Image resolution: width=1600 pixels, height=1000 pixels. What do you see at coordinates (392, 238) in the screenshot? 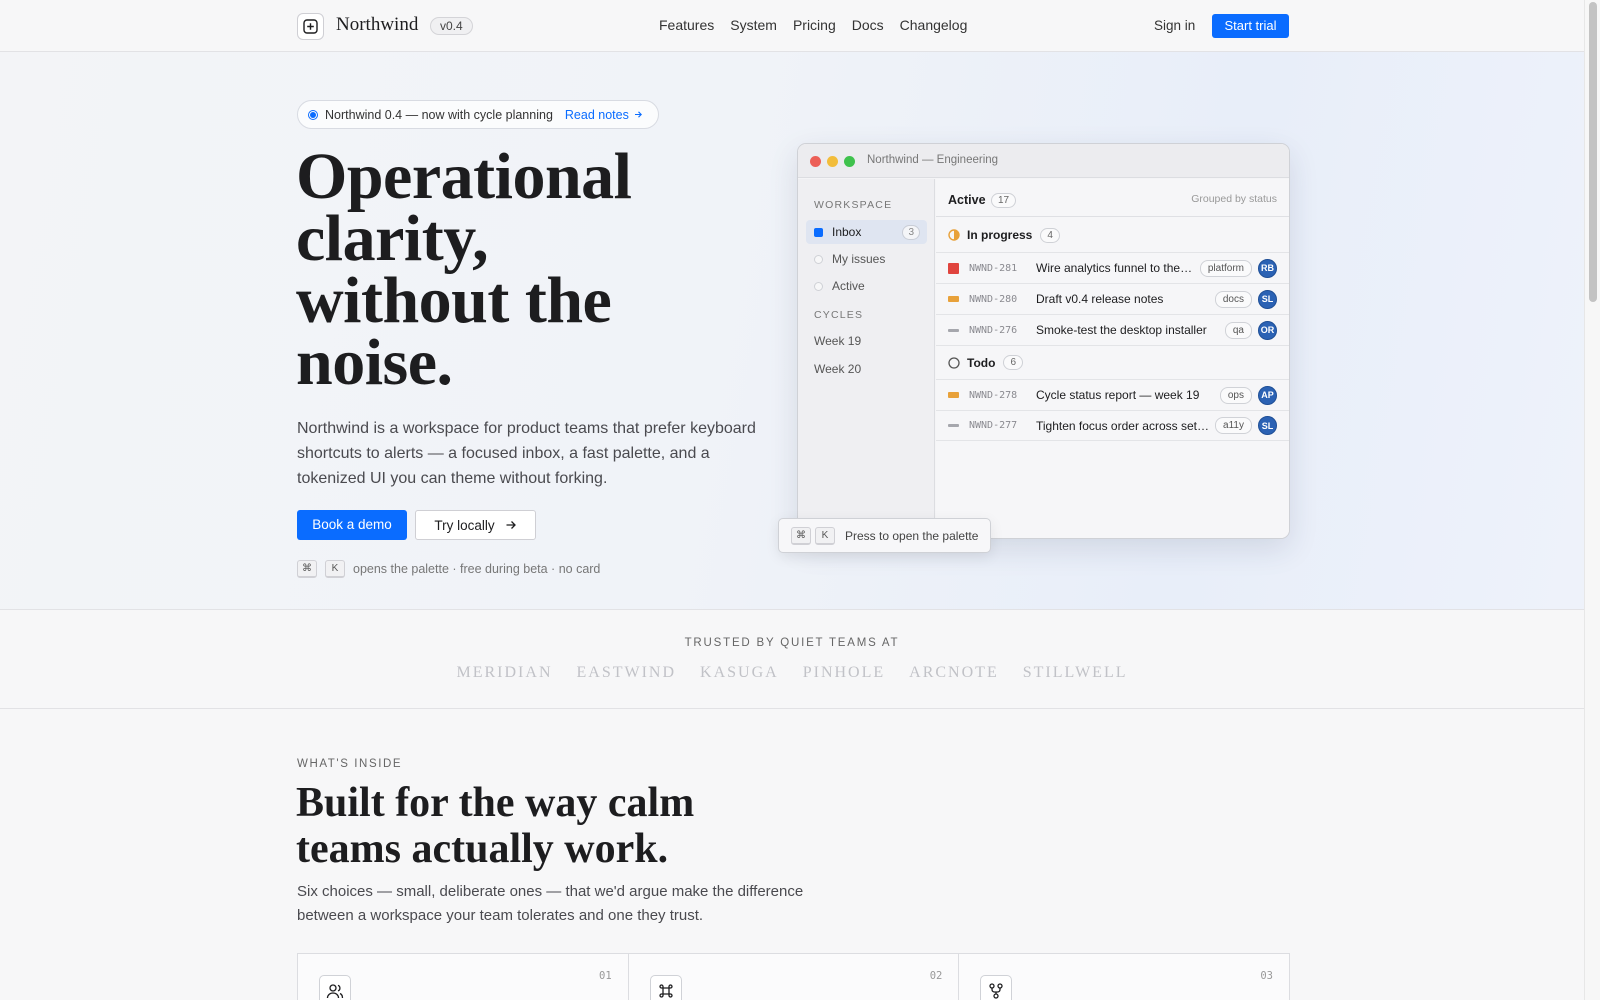
I see `hero-title-line: clarity,` at bounding box center [392, 238].